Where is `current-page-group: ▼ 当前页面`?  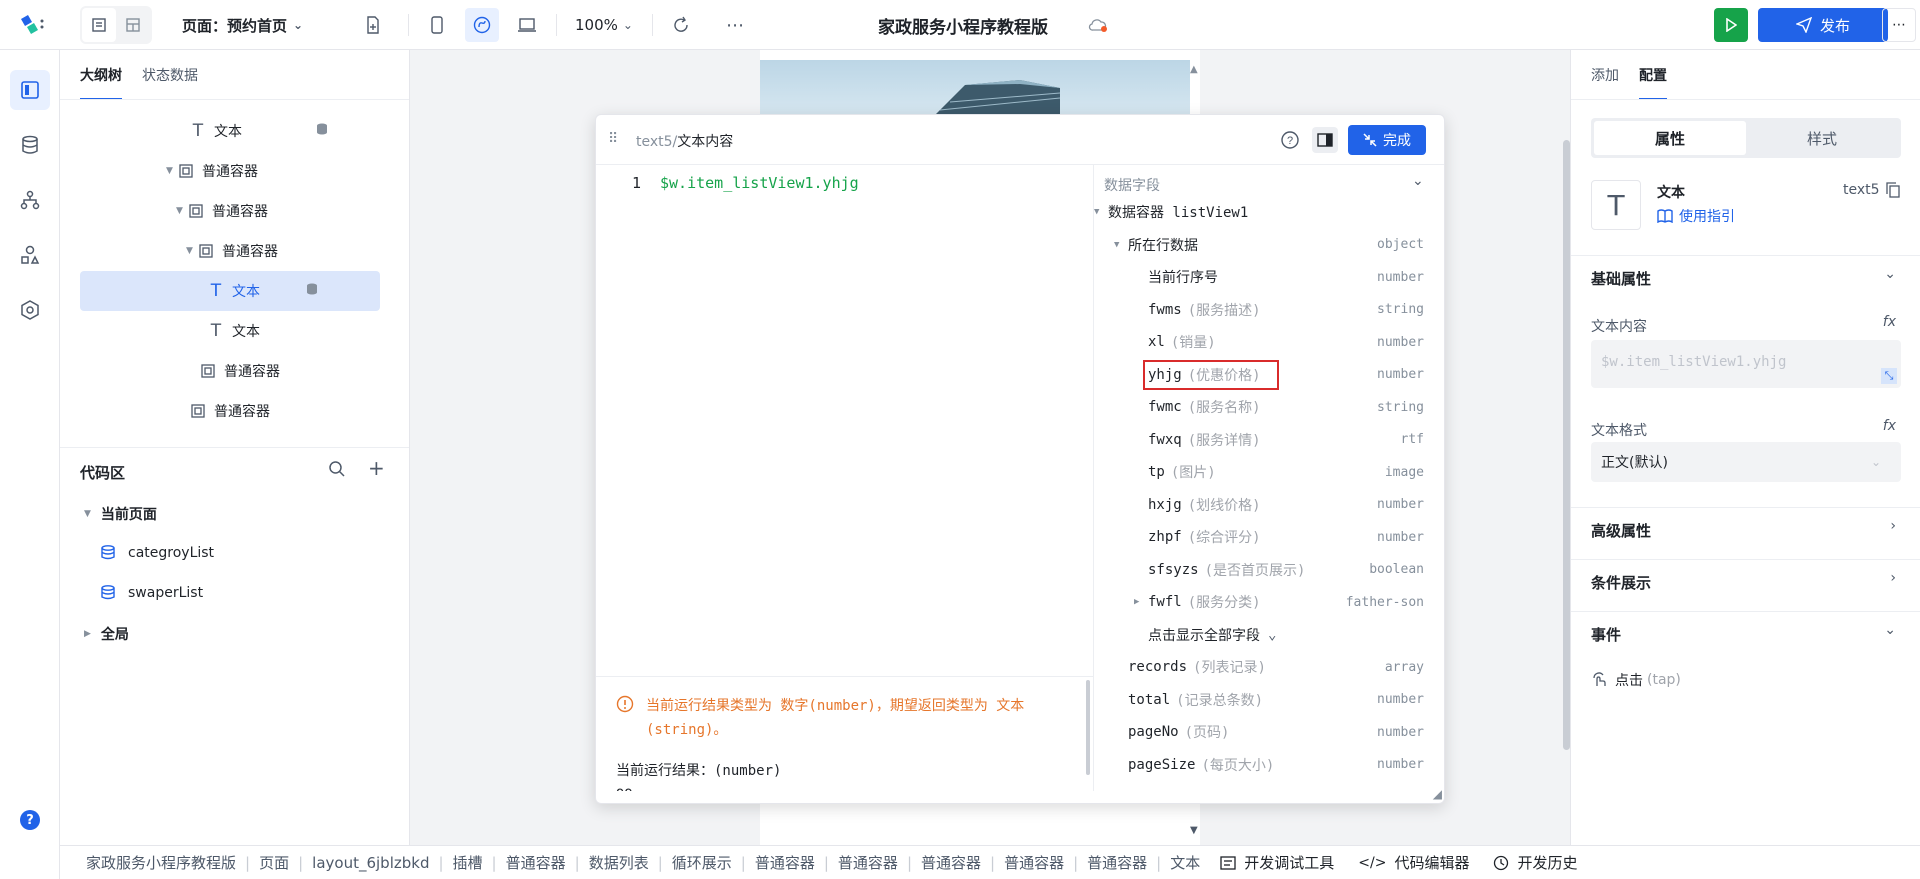 current-page-group: ▼ 当前页面 is located at coordinates (120, 514).